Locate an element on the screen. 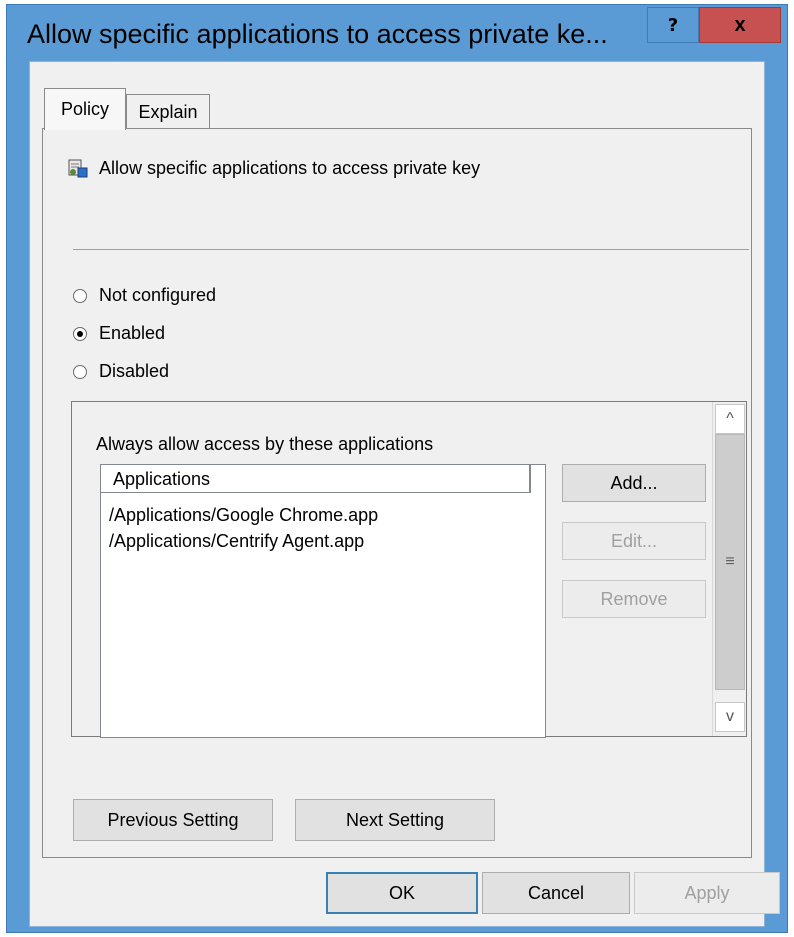 This screenshot has width=794, height=937. close-button: x is located at coordinates (740, 25).